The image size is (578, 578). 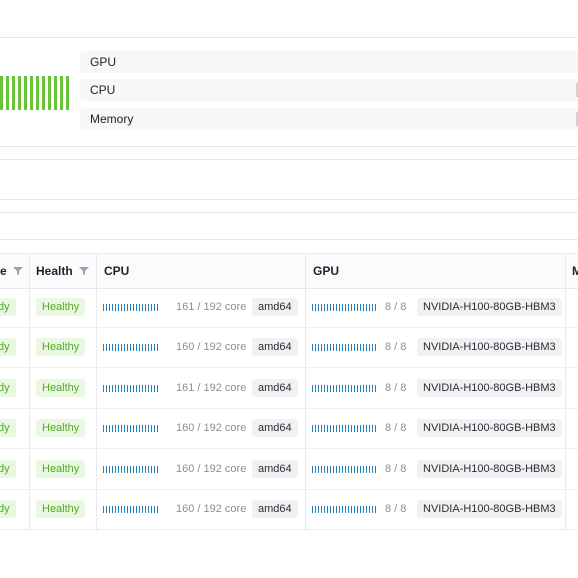 What do you see at coordinates (329, 62) in the screenshot?
I see `metric-row-gpu: GPU` at bounding box center [329, 62].